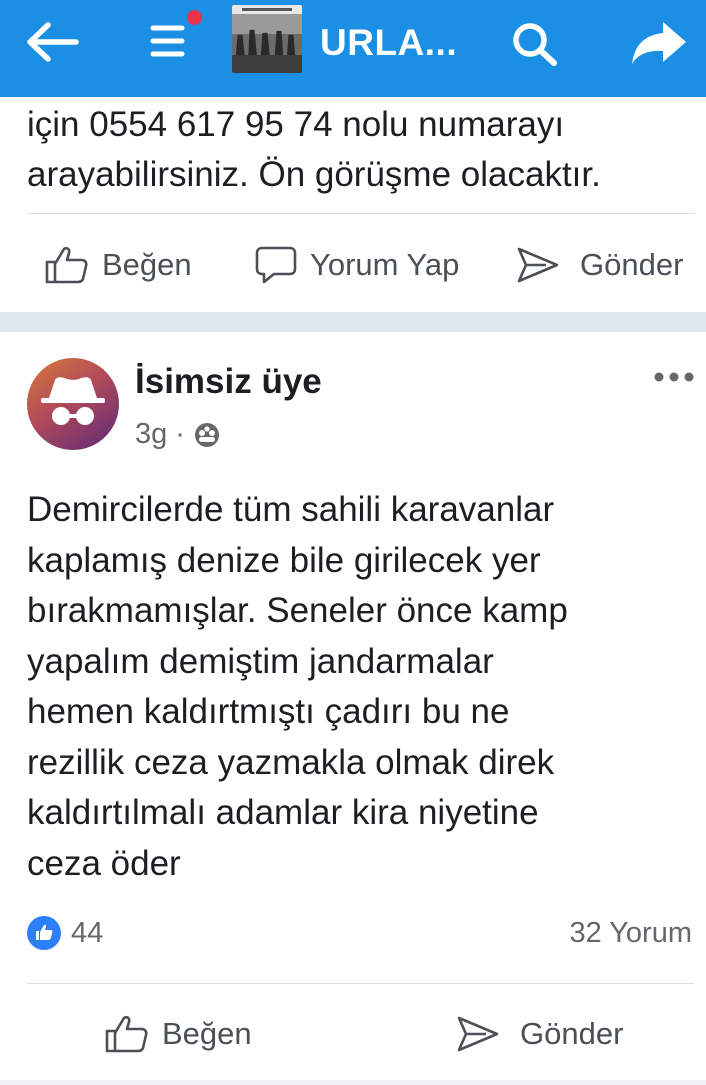 This screenshot has width=706, height=1085. What do you see at coordinates (194, 17) in the screenshot?
I see `notification-dot` at bounding box center [194, 17].